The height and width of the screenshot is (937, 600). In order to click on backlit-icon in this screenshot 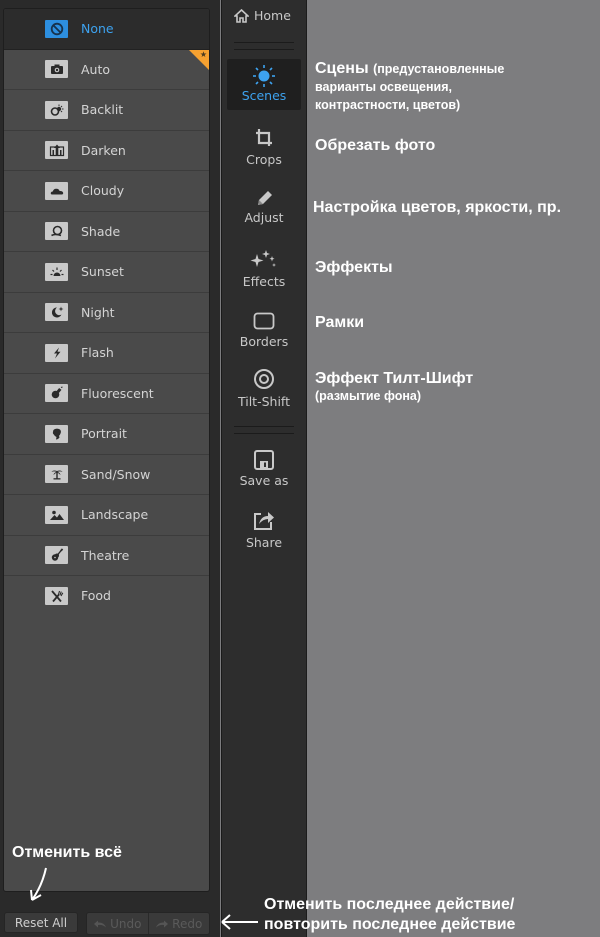, I will do `click(56, 109)`.